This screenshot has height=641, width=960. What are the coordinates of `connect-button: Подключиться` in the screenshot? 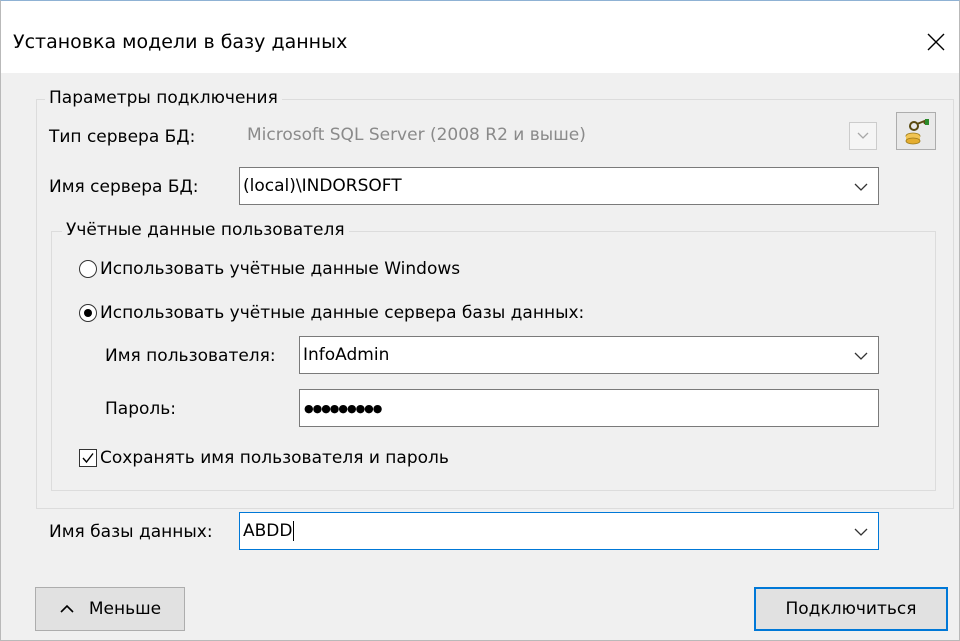 It's located at (851, 609).